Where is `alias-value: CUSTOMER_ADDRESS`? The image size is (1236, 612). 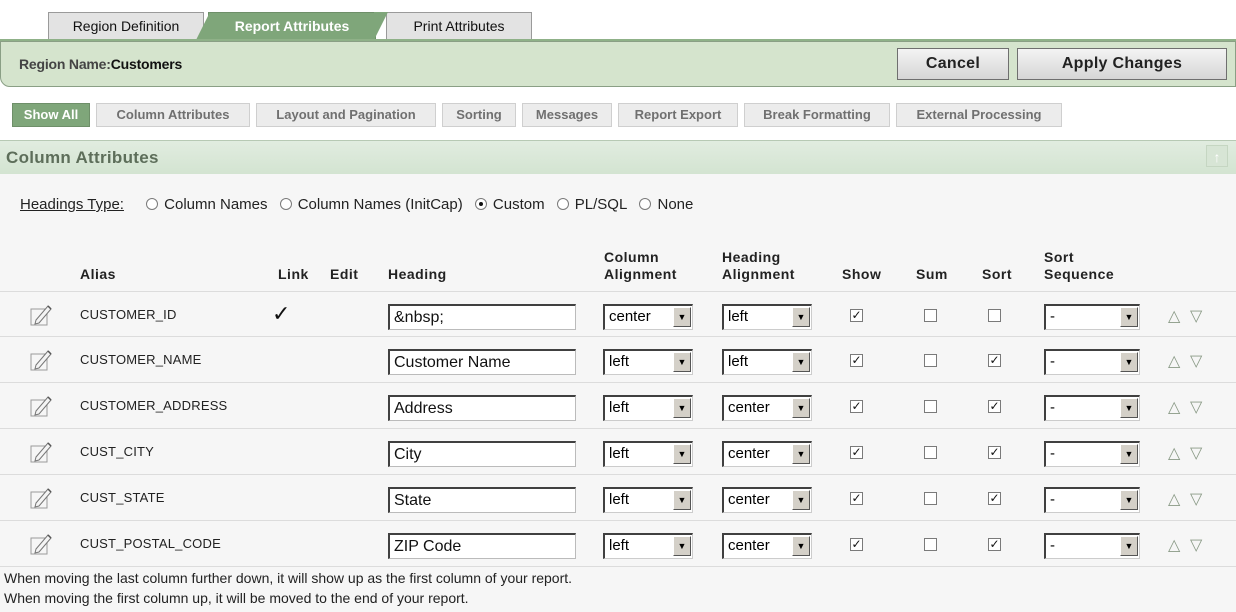
alias-value: CUSTOMER_ADDRESS is located at coordinates (154, 405).